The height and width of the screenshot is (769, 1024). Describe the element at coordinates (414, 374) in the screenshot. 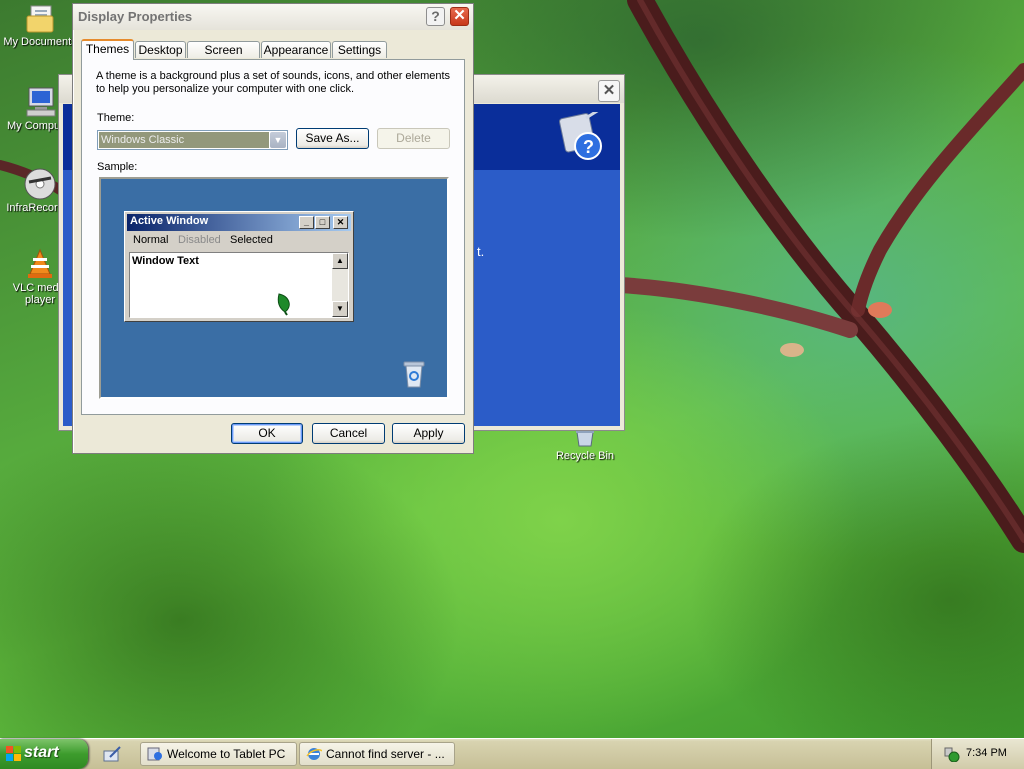

I see `recycle-bin-icon` at that location.